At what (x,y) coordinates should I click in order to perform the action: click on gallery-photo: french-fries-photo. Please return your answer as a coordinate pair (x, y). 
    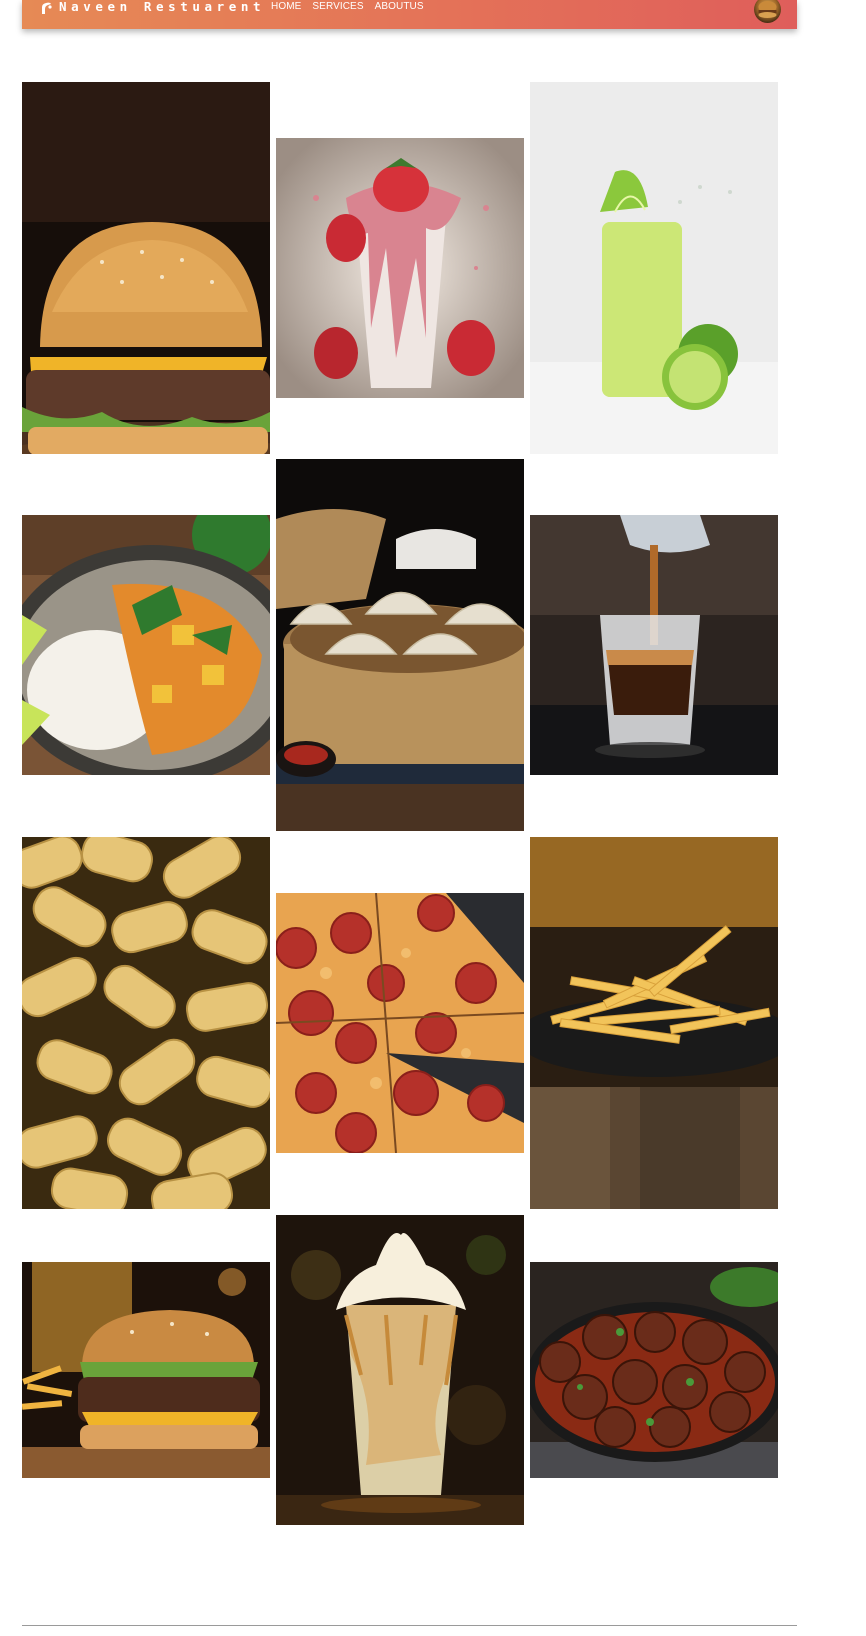
    Looking at the image, I should click on (654, 1023).